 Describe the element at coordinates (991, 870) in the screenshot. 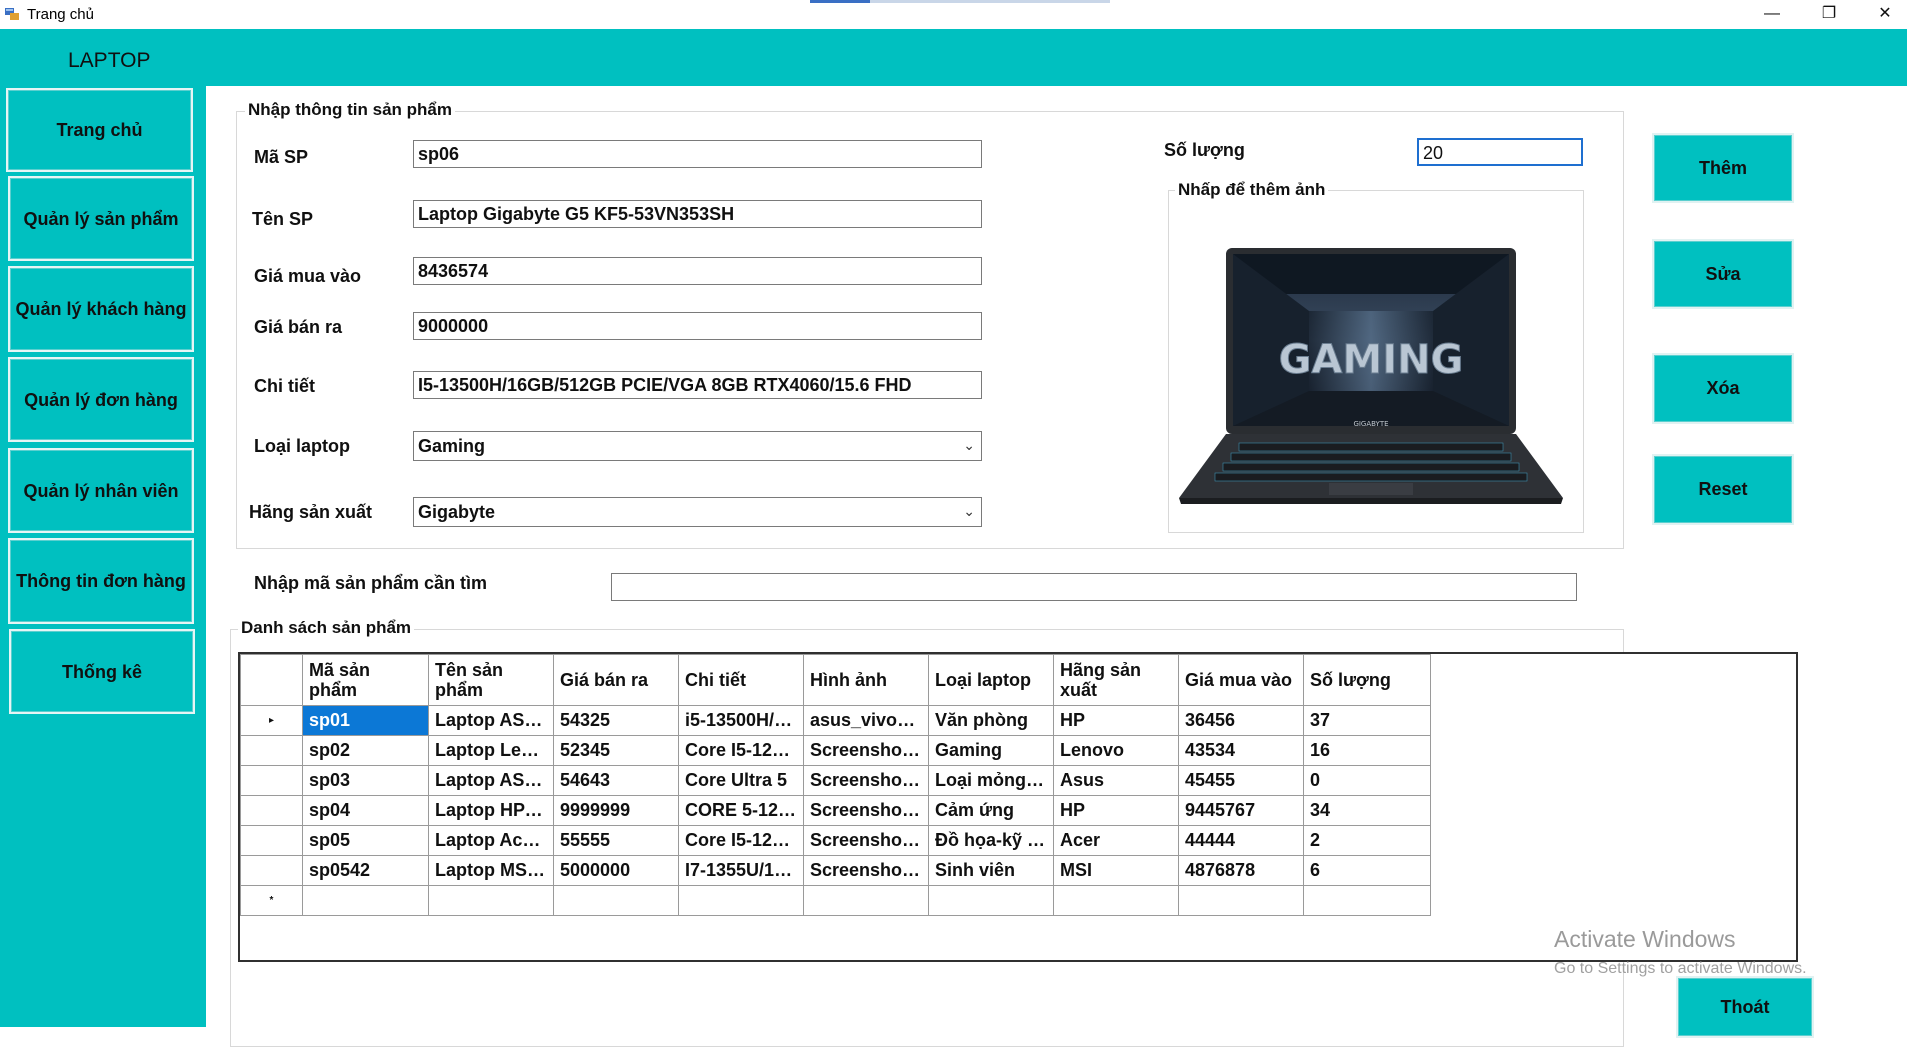

I see `table-cell: Sinh viên` at that location.